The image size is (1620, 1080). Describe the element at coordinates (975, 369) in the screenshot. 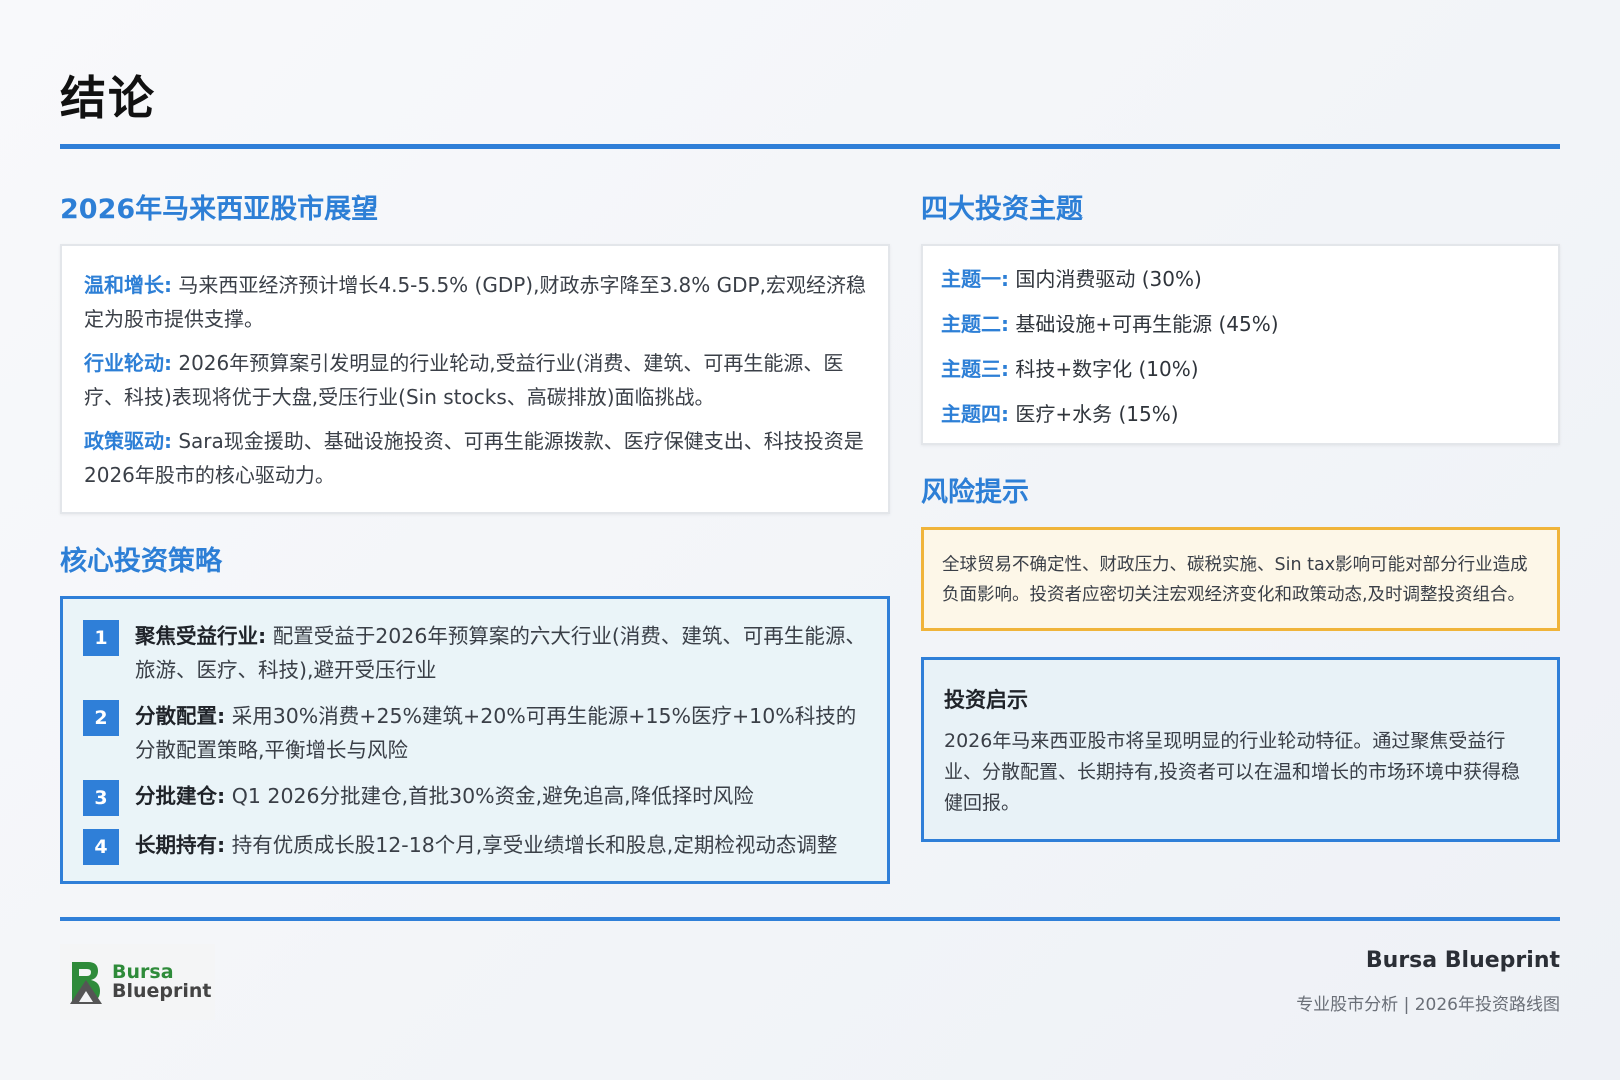

I see `theme-lead: 主题三:` at that location.